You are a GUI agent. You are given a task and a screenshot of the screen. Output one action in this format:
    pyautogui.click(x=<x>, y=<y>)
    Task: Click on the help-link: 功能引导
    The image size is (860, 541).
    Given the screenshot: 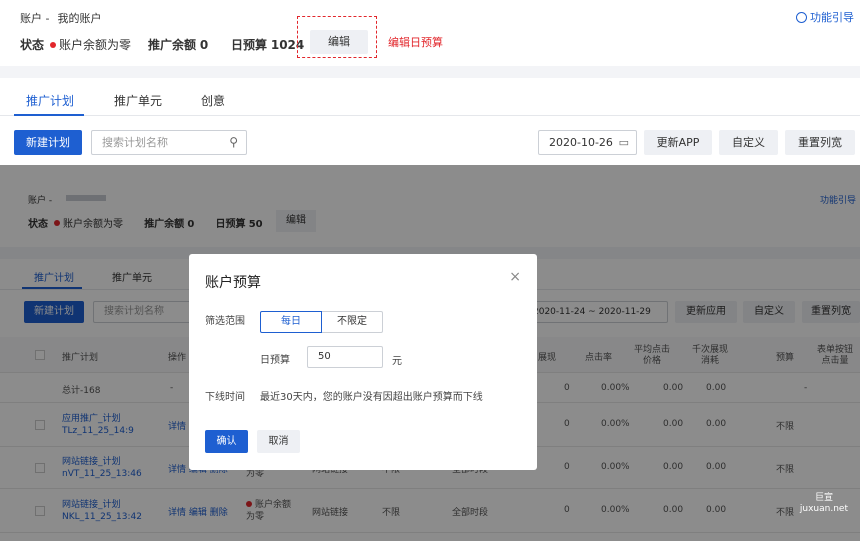 What is the action you would take?
    pyautogui.click(x=825, y=17)
    